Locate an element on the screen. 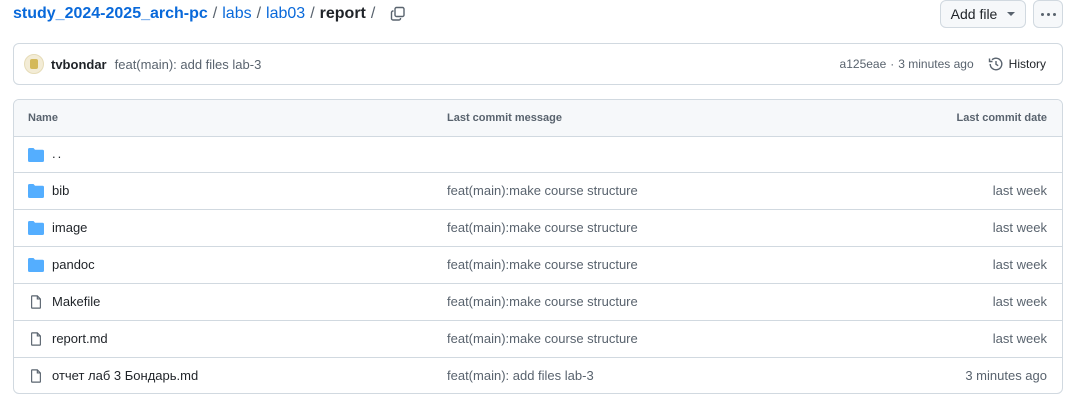  file-name-link: Makefile is located at coordinates (76, 301).